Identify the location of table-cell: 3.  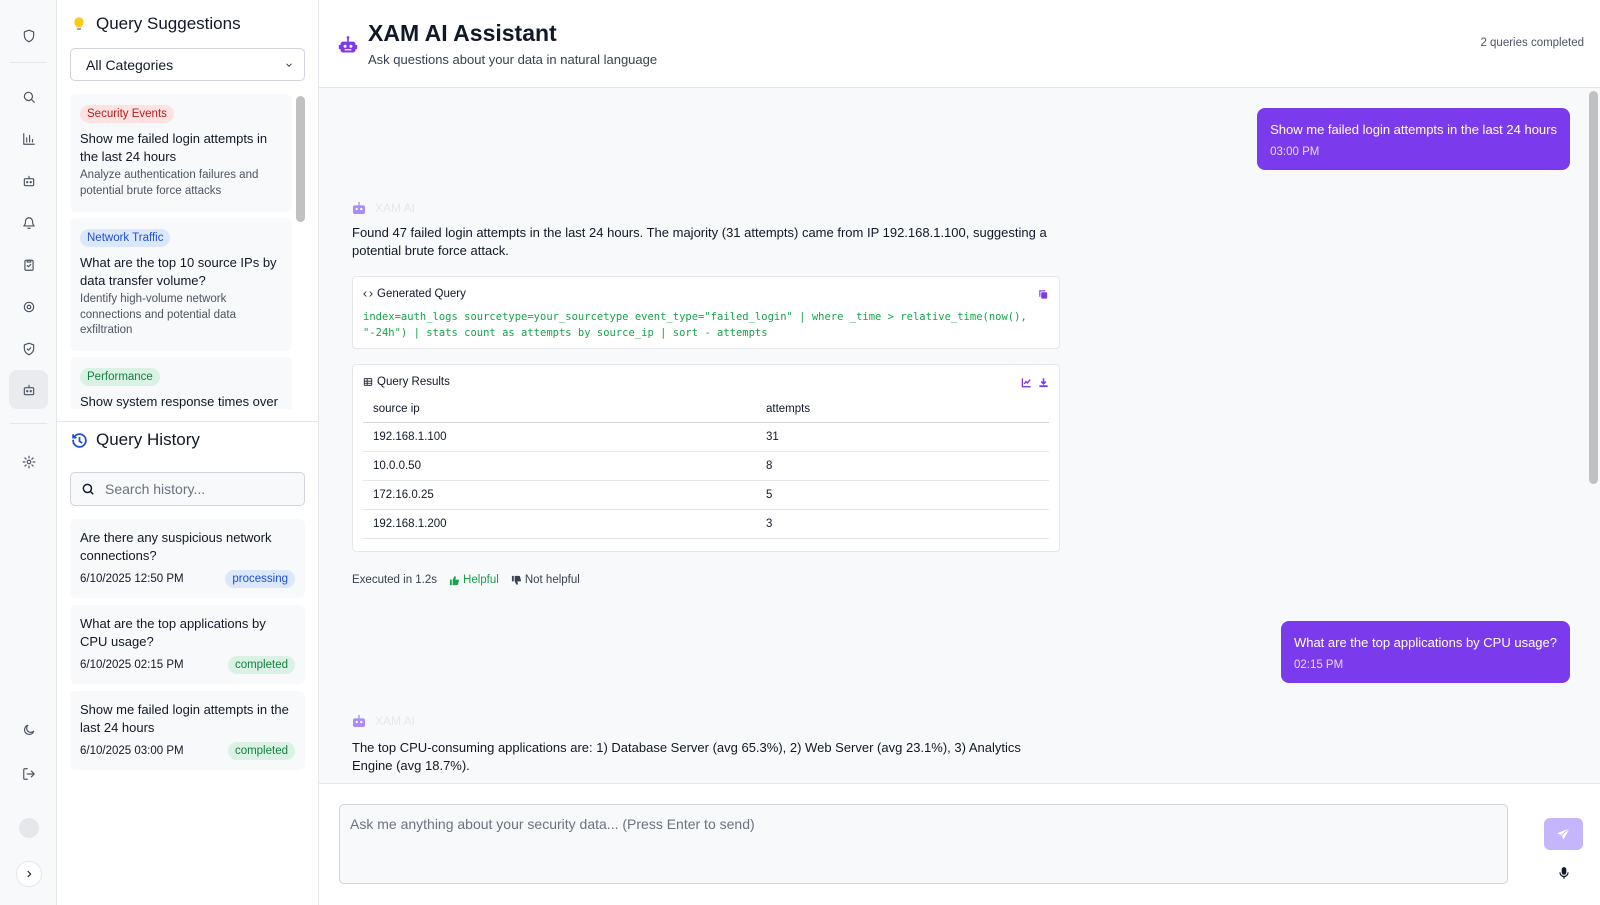
(902, 524).